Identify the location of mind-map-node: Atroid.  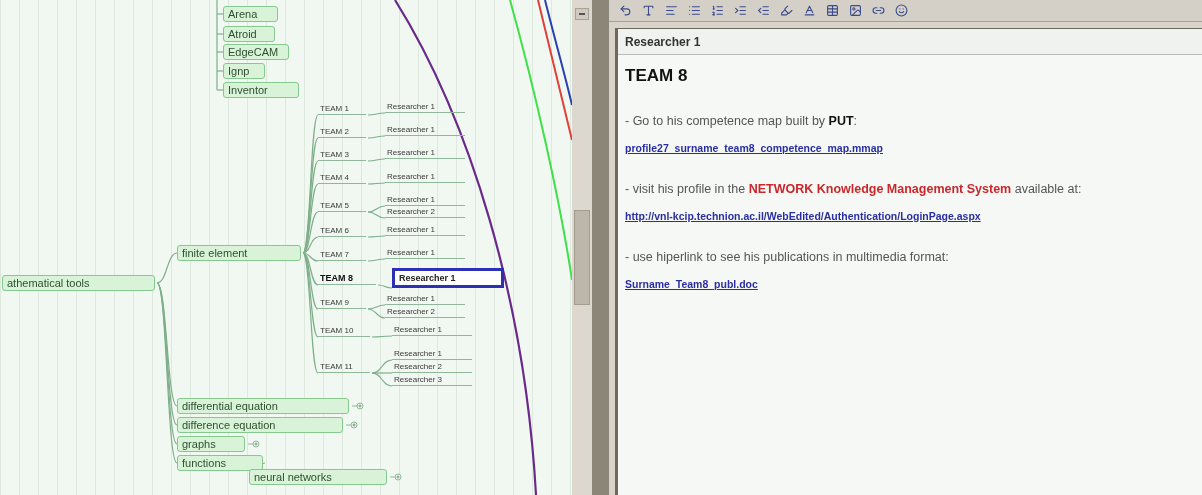
(249, 34).